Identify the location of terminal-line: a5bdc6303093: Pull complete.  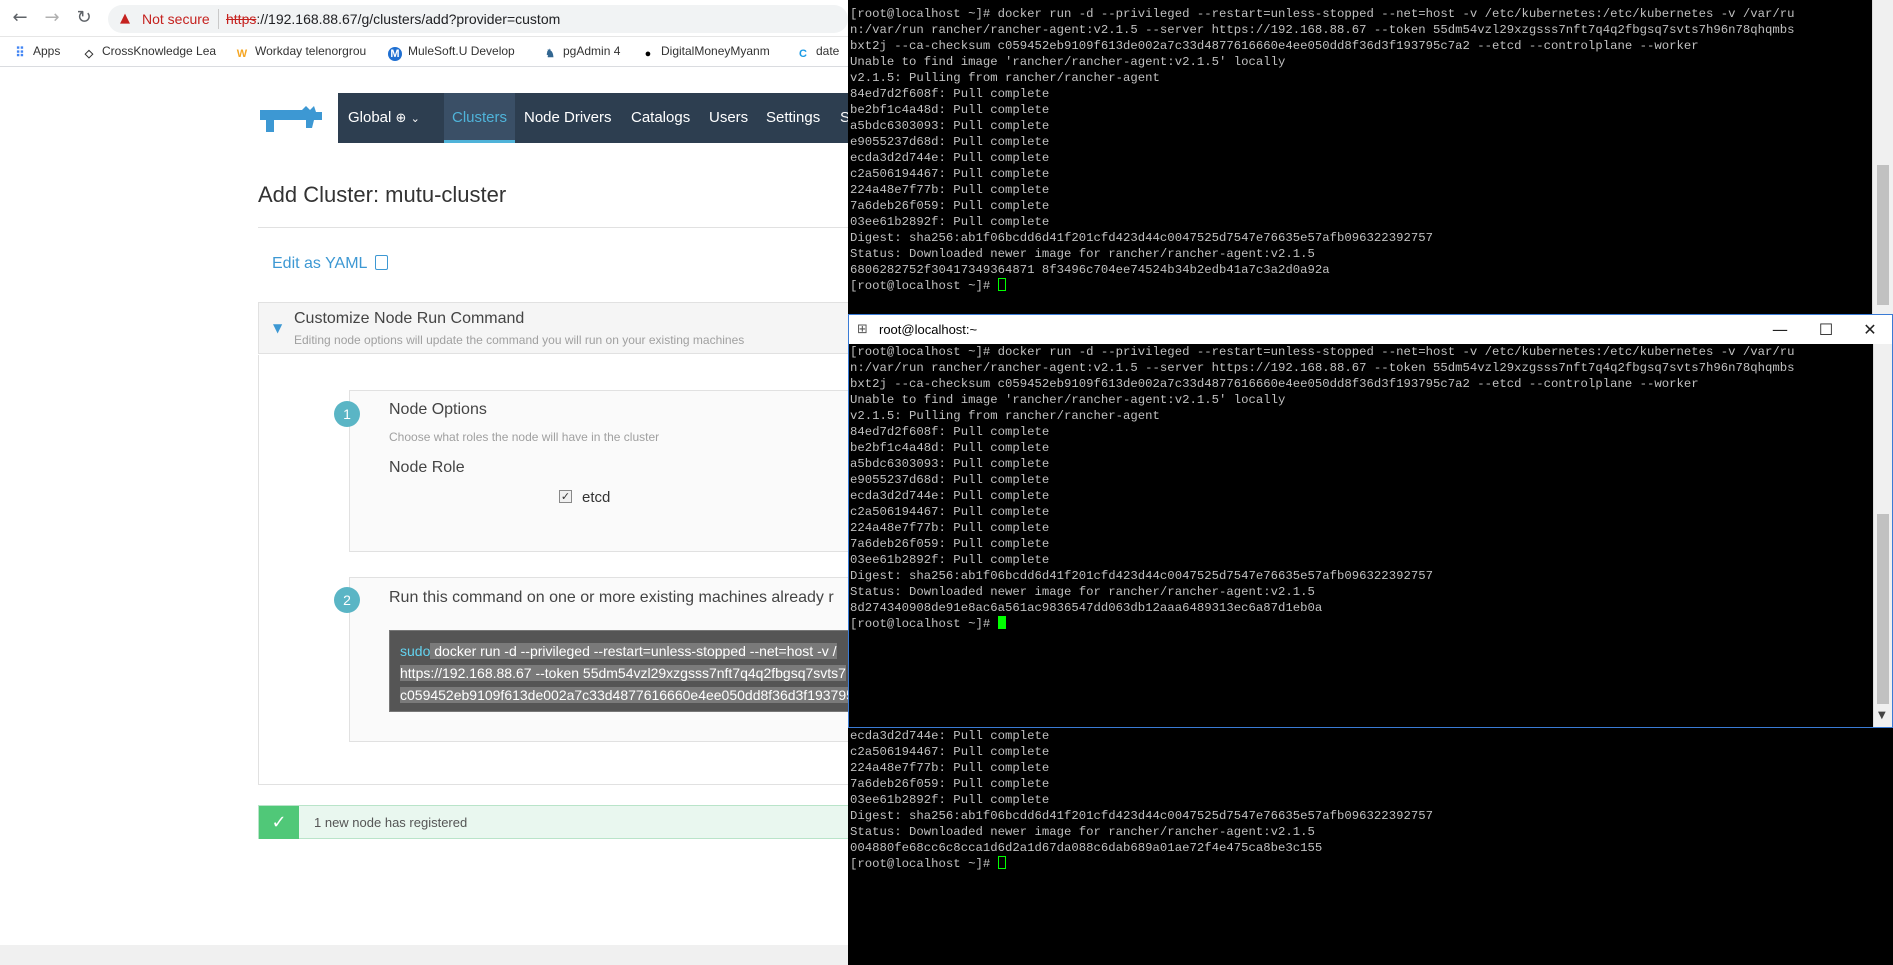
(950, 126).